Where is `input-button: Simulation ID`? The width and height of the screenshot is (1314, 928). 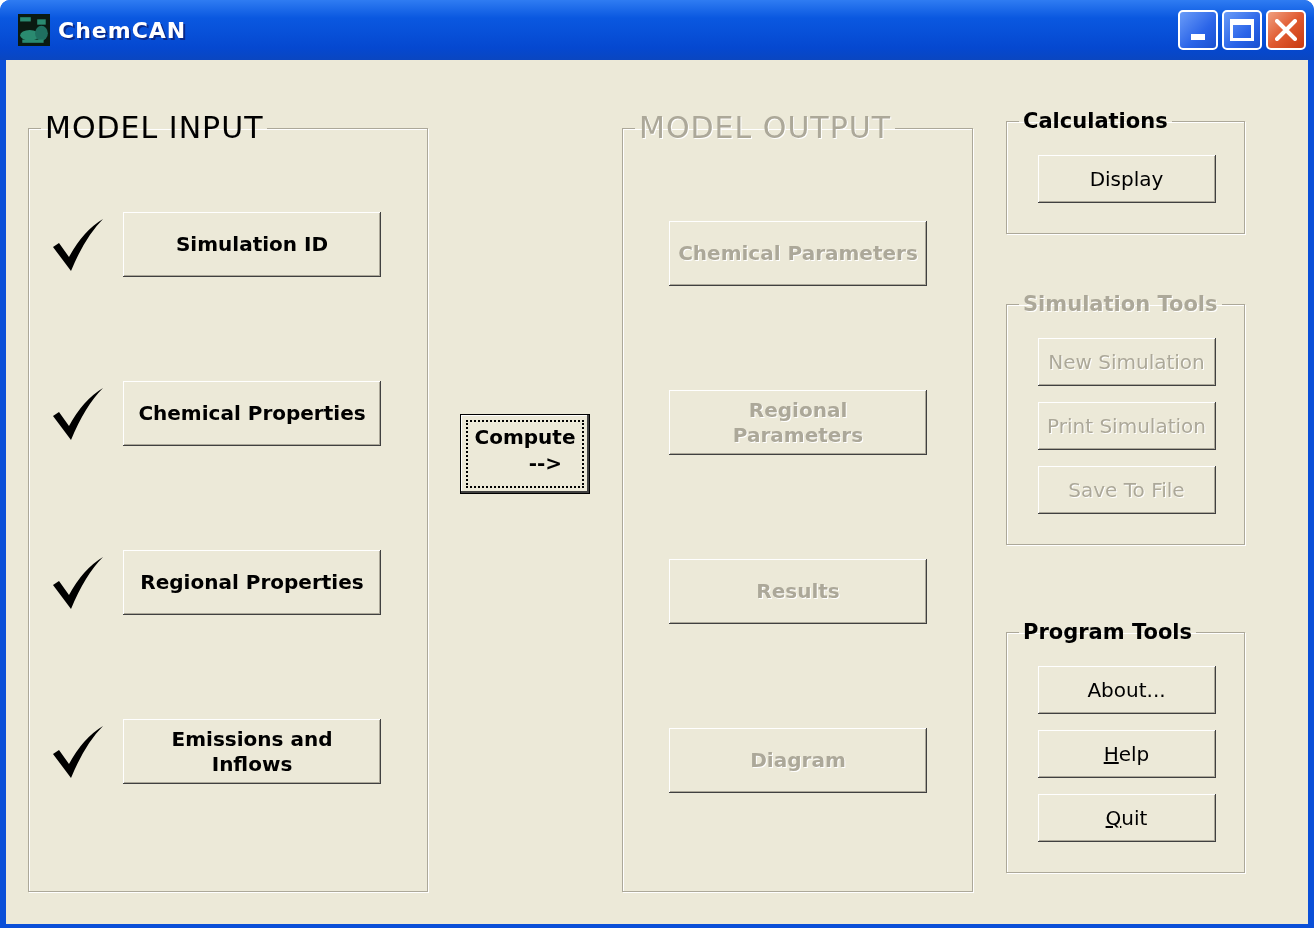
input-button: Simulation ID is located at coordinates (252, 244).